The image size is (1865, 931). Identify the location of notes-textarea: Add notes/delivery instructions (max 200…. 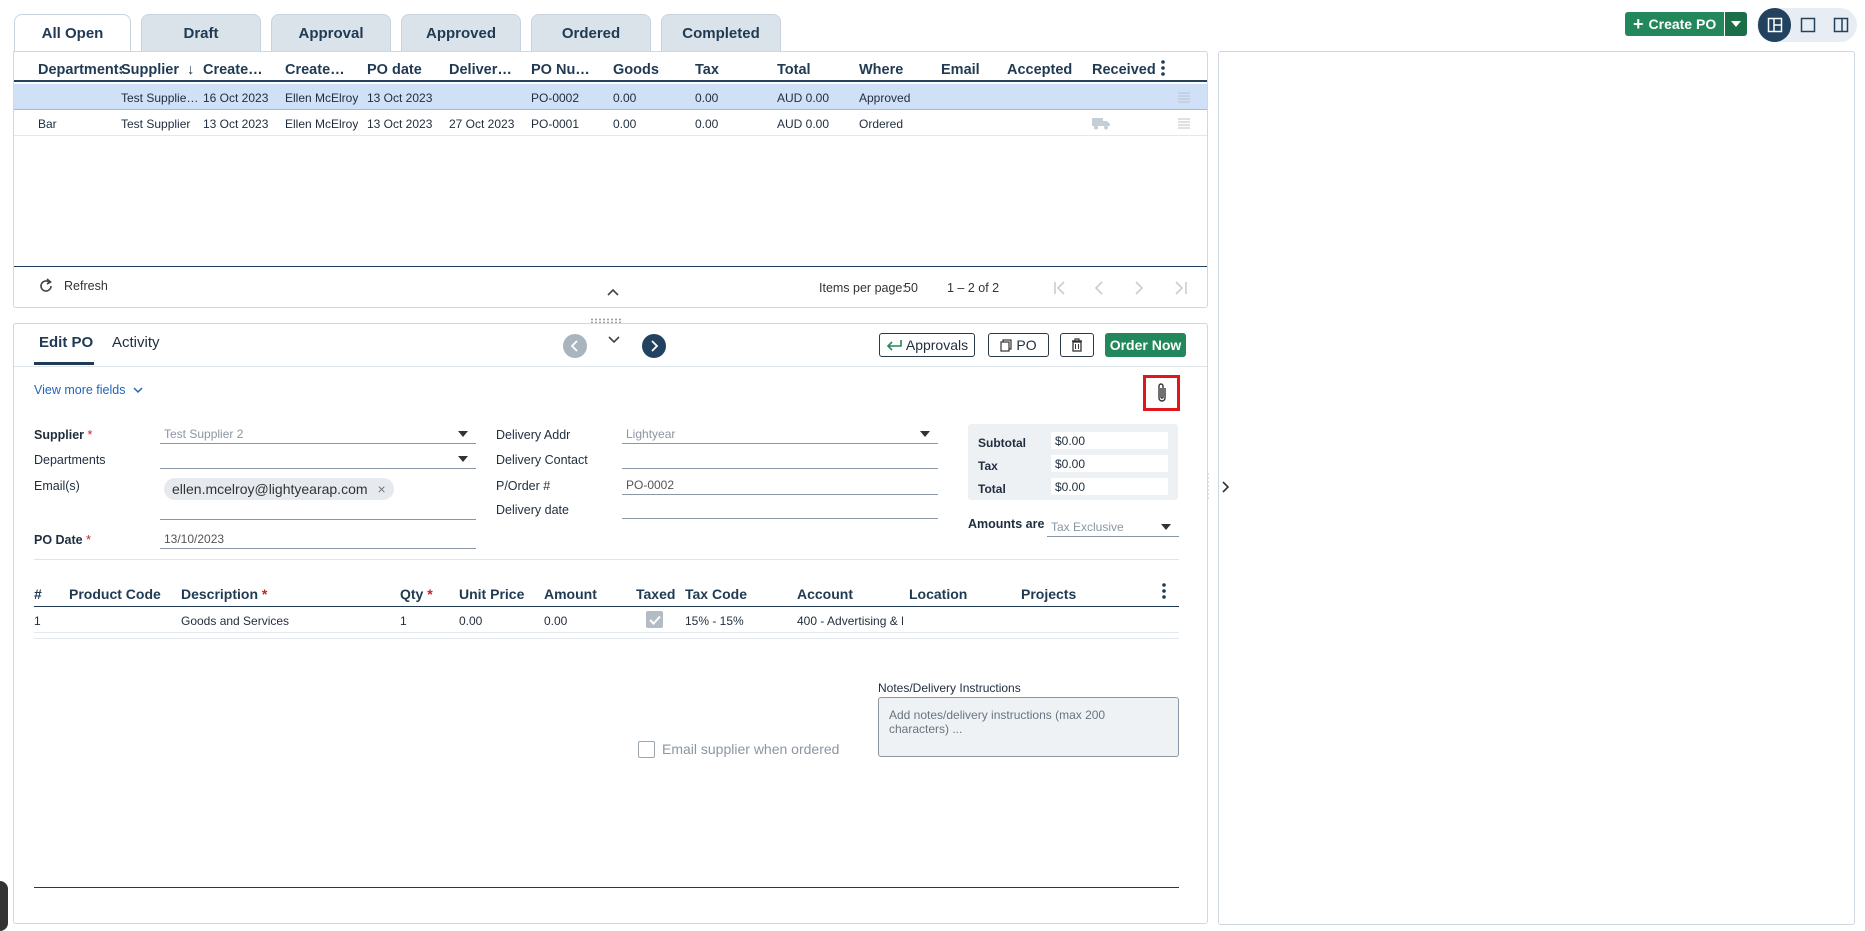
(1028, 727).